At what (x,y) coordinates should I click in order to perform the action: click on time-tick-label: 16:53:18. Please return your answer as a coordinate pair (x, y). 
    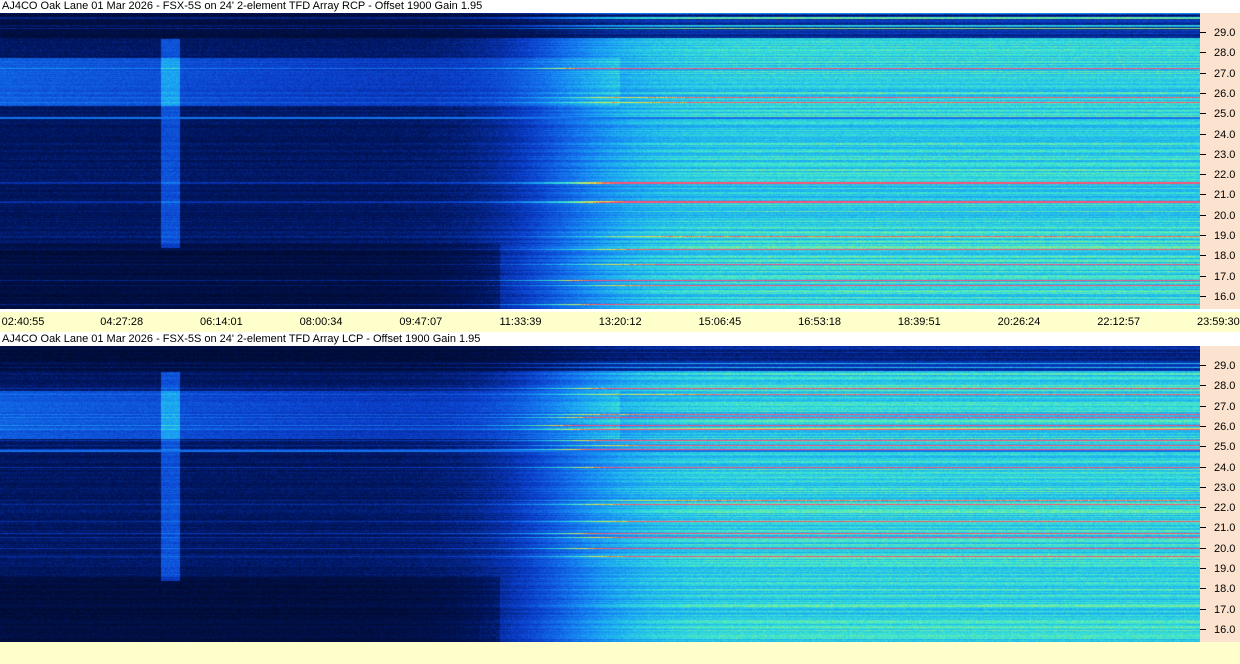
    Looking at the image, I should click on (819, 322).